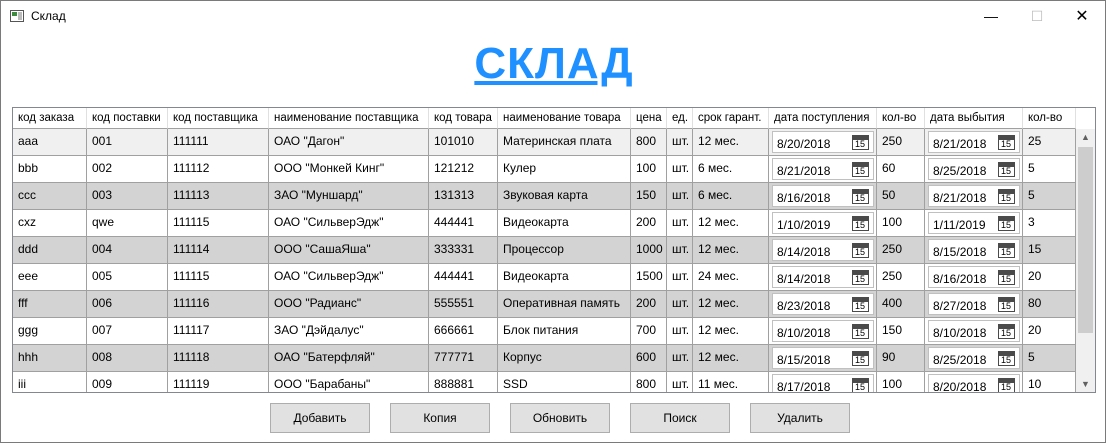 This screenshot has height=443, width=1106. I want to click on cell-supply-code: 006, so click(127, 304).